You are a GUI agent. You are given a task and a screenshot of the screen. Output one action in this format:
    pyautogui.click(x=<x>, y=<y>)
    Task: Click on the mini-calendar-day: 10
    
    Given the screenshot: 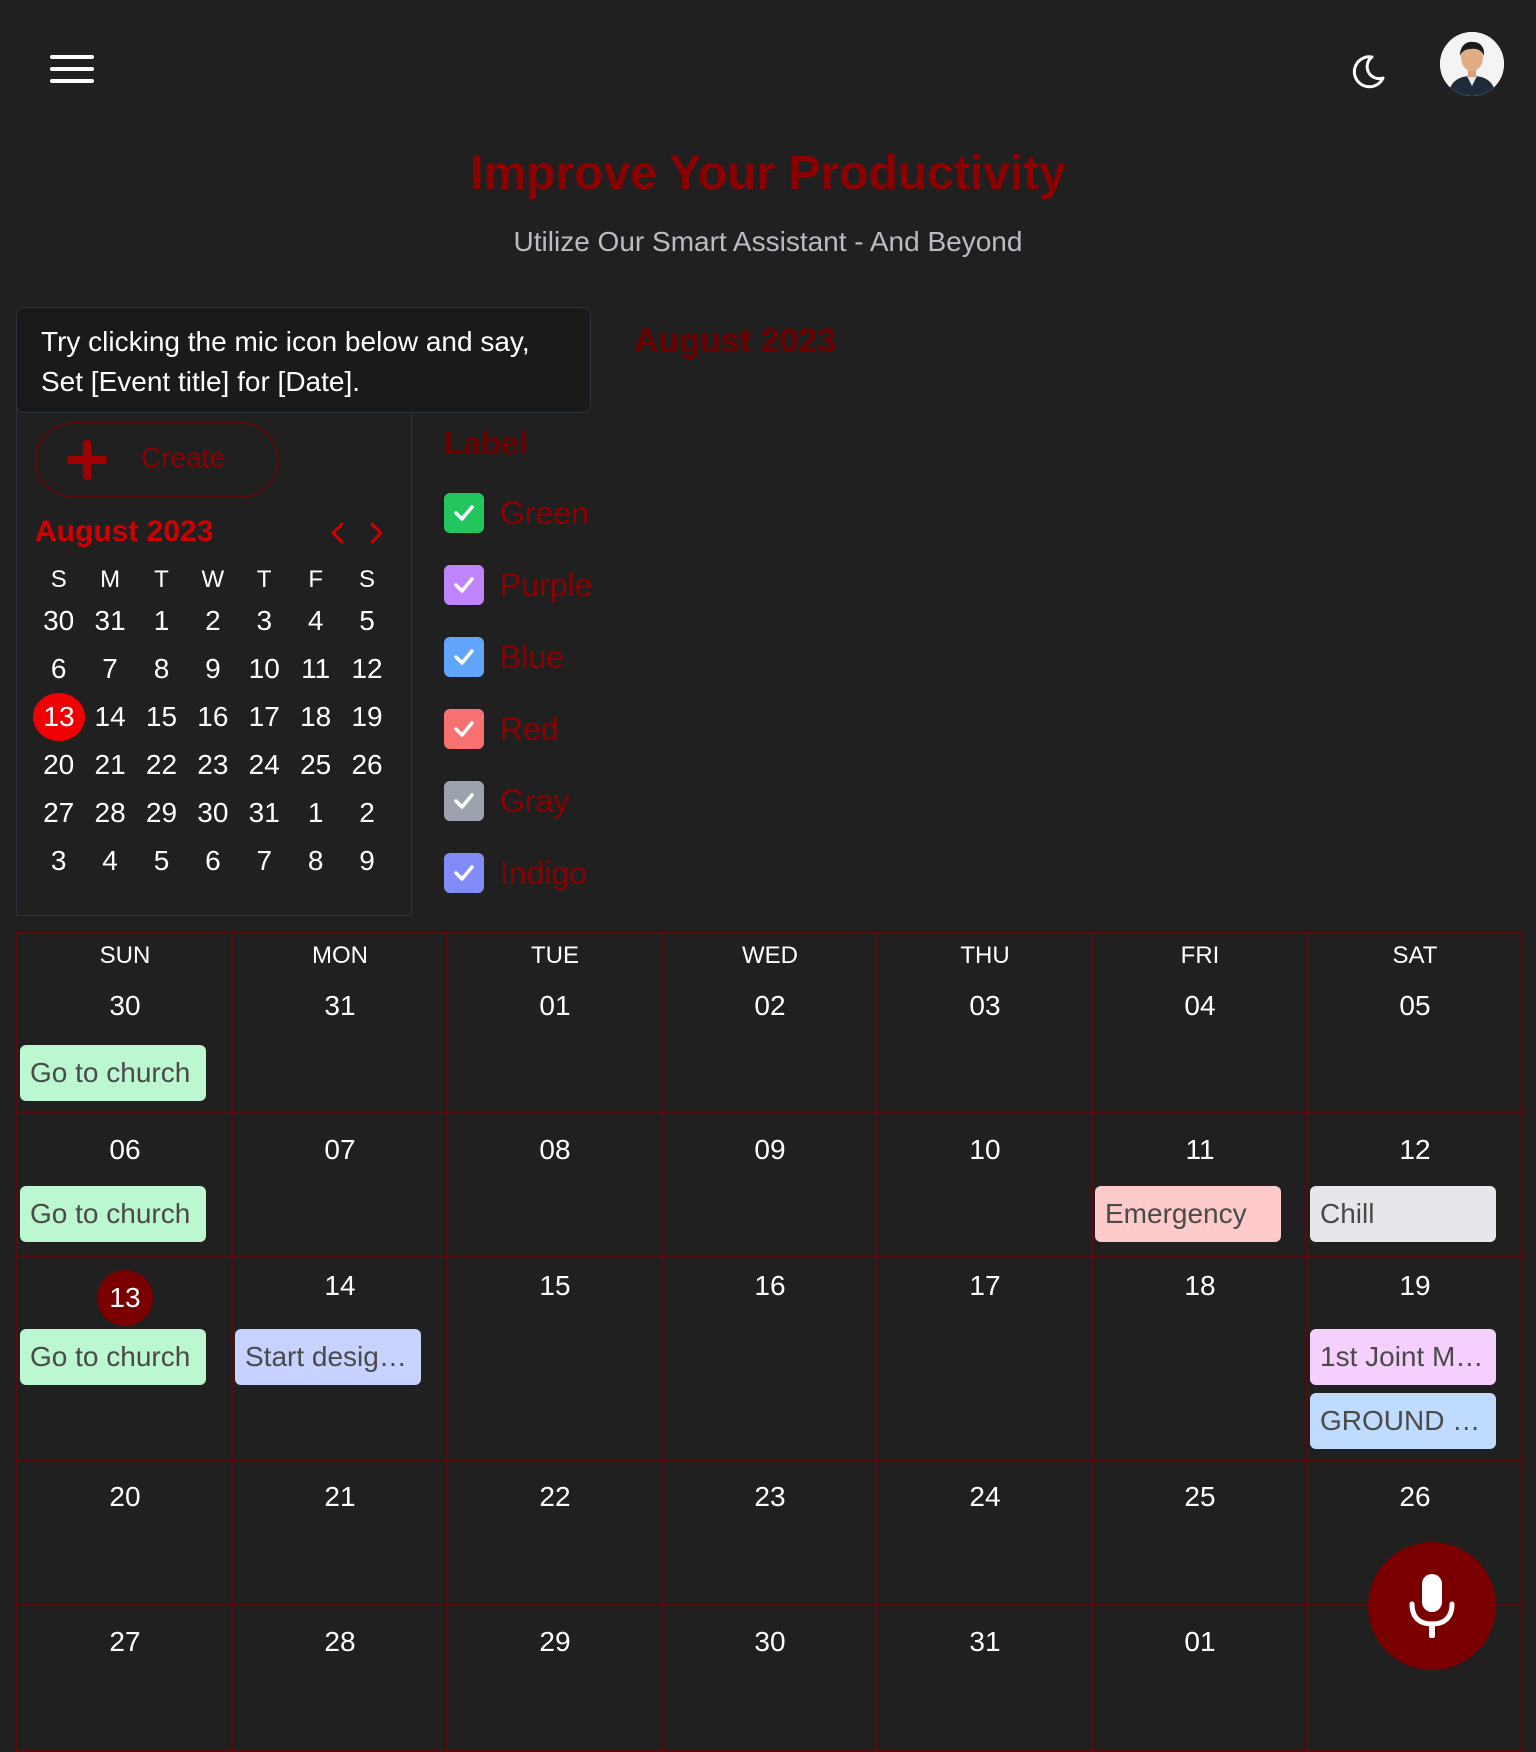 What is the action you would take?
    pyautogui.click(x=264, y=669)
    